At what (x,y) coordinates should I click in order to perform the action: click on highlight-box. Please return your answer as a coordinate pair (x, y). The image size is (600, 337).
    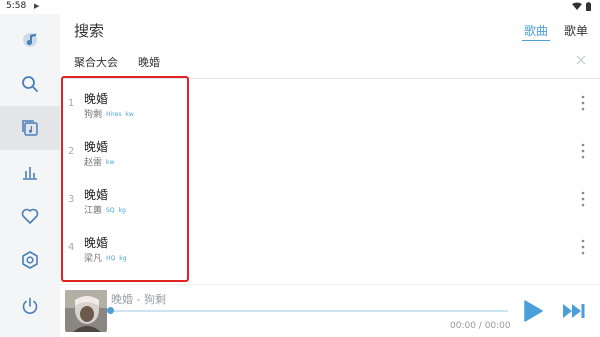
    Looking at the image, I should click on (125, 179).